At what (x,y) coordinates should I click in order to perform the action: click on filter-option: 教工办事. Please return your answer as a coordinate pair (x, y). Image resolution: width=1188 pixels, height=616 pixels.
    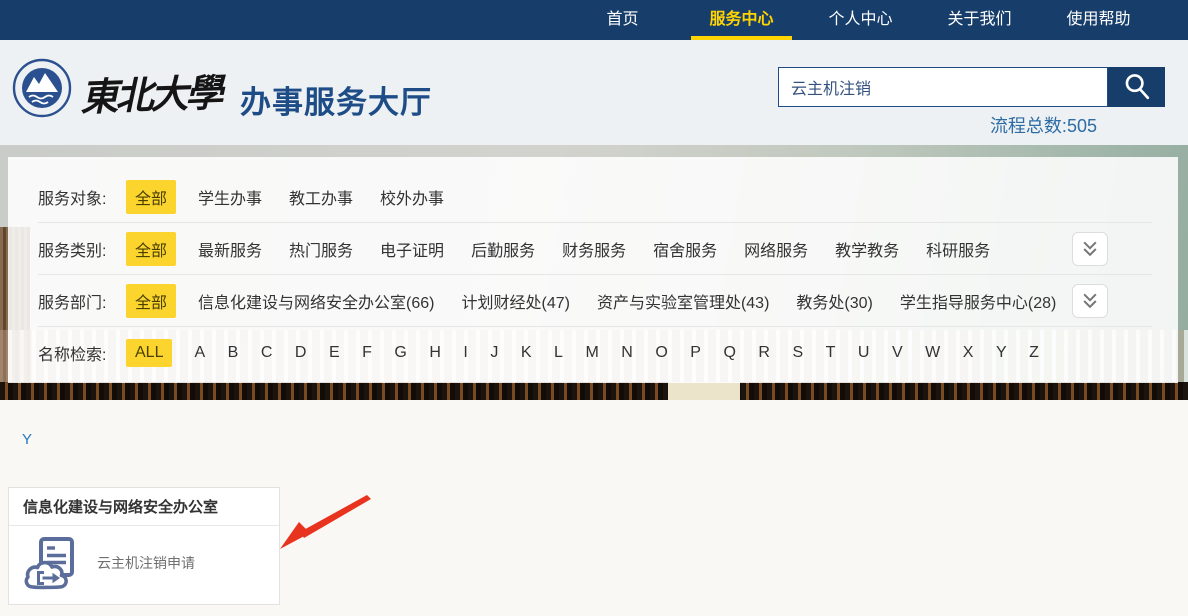
    Looking at the image, I should click on (321, 197).